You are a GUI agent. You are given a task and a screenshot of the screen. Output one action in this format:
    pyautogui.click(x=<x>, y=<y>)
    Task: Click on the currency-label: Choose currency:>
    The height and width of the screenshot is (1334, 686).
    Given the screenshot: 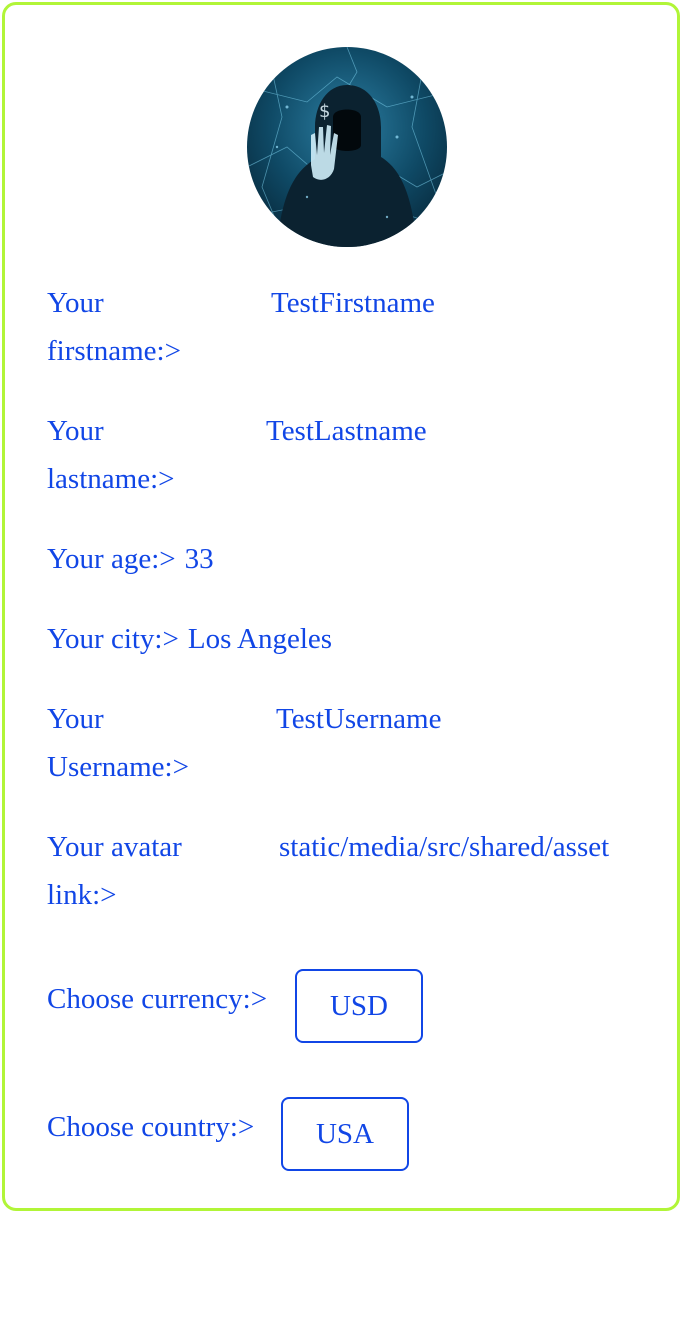 What is the action you would take?
    pyautogui.click(x=157, y=999)
    